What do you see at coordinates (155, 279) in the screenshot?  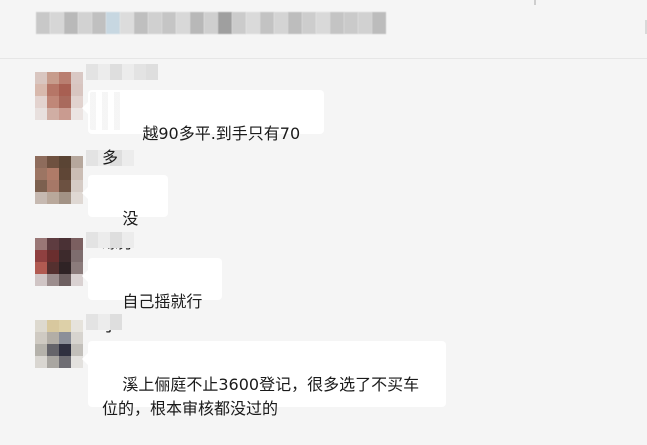 I see `message-bubble: 自己摇就行了` at bounding box center [155, 279].